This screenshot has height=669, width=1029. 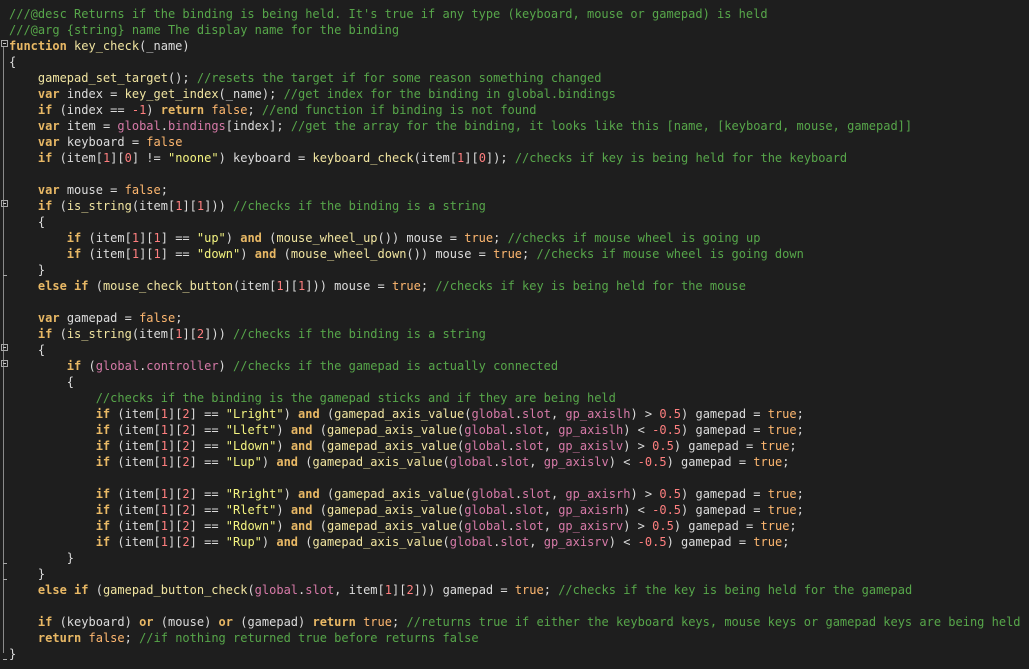 What do you see at coordinates (724, 414) in the screenshot?
I see `code-token: ) gamepad =` at bounding box center [724, 414].